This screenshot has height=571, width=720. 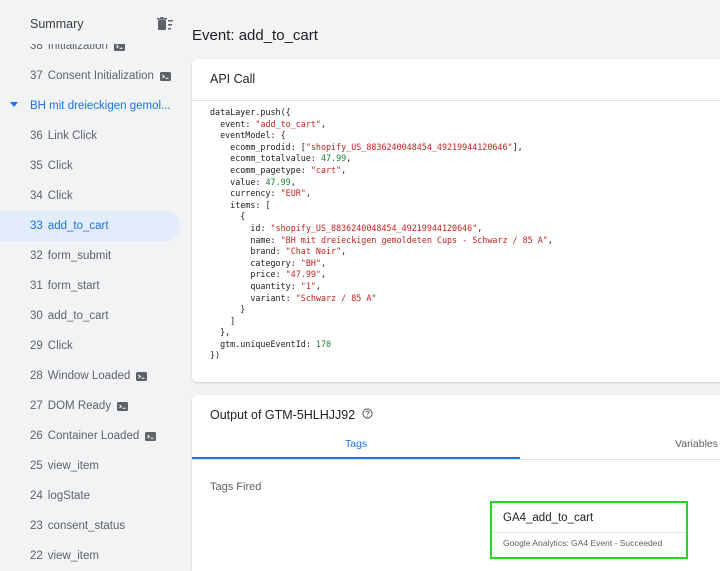 I want to click on sidebar-item: 36 Link Click, so click(x=90, y=136).